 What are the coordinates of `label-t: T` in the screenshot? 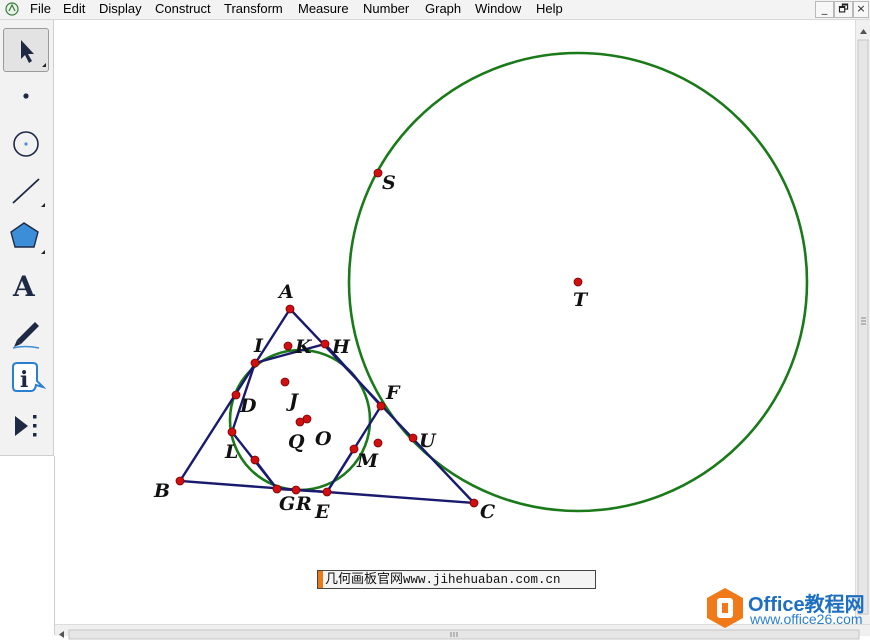 It's located at (581, 300).